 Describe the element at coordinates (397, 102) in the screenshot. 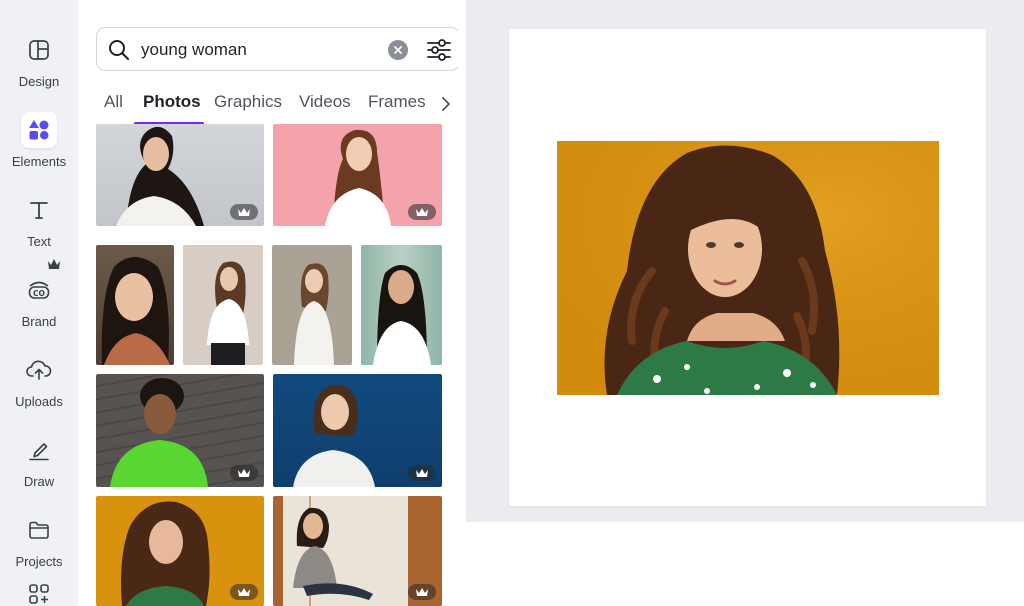

I see `tab-frames: Frames` at that location.